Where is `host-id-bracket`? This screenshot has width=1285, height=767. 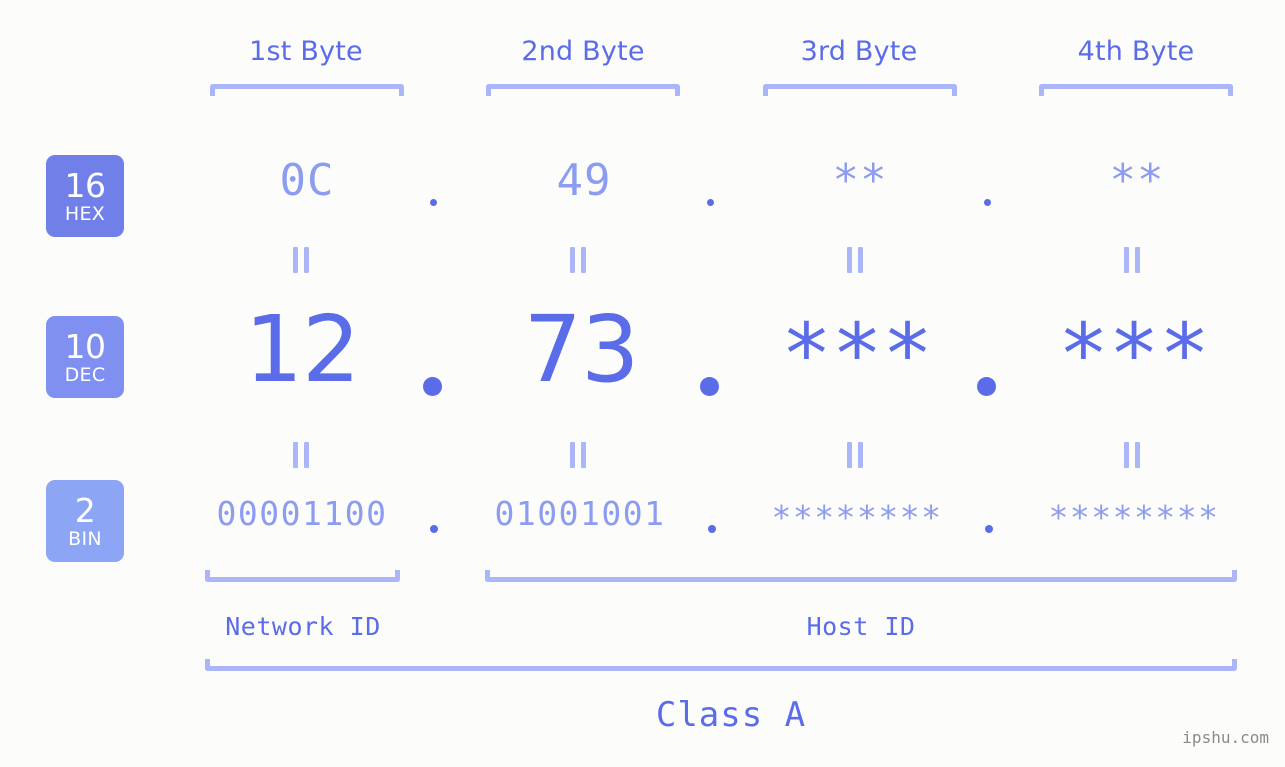 host-id-bracket is located at coordinates (861, 576).